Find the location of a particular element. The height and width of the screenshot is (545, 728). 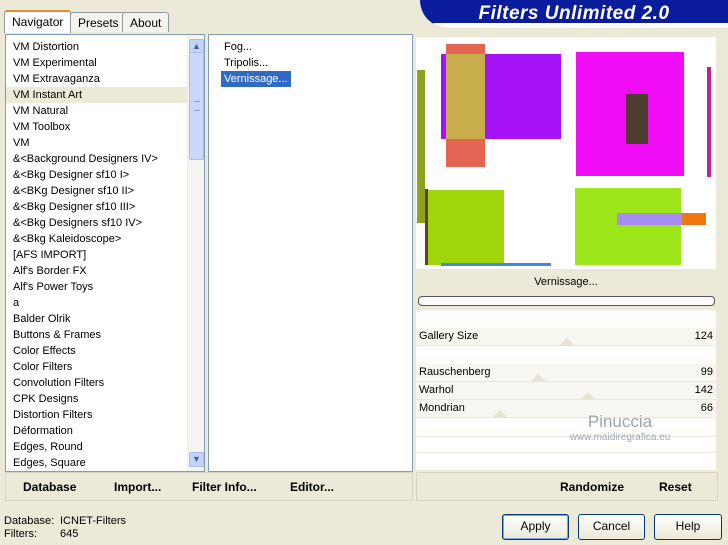

watermark-name: Pinuccia is located at coordinates (620, 421).